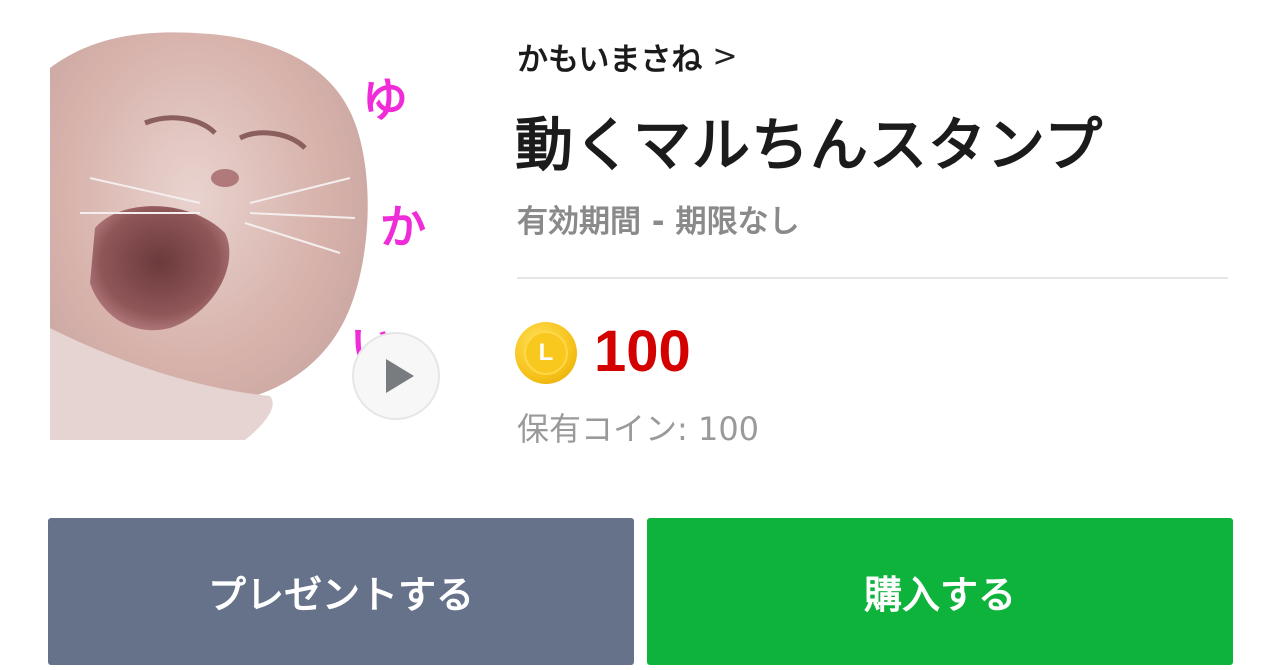 The image size is (1280, 670). I want to click on sticker-title: 動くマルちんスタンプ, so click(809, 145).